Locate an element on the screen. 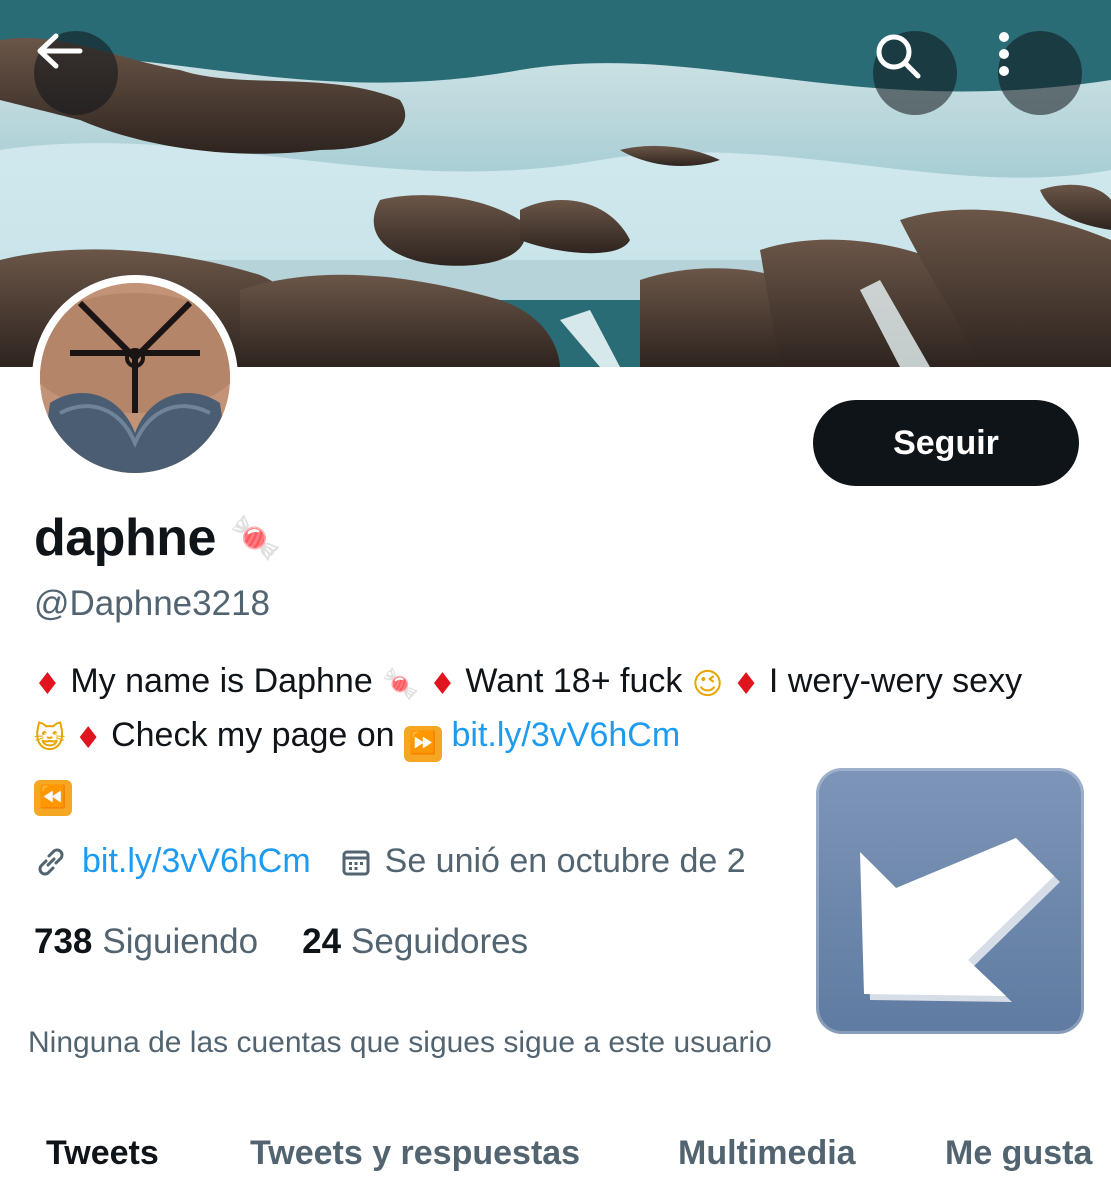 Image resolution: width=1111 pixels, height=1200 pixels. followers-count: 24 is located at coordinates (322, 941).